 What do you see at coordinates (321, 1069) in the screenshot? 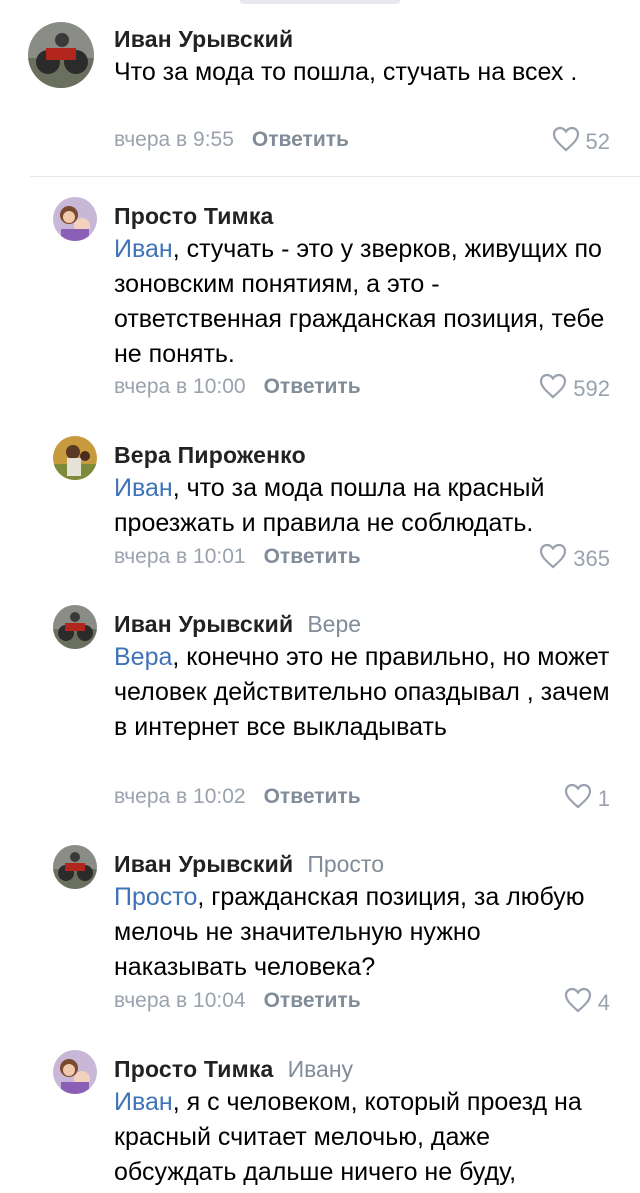
I see `reply-to-label: Ивану` at bounding box center [321, 1069].